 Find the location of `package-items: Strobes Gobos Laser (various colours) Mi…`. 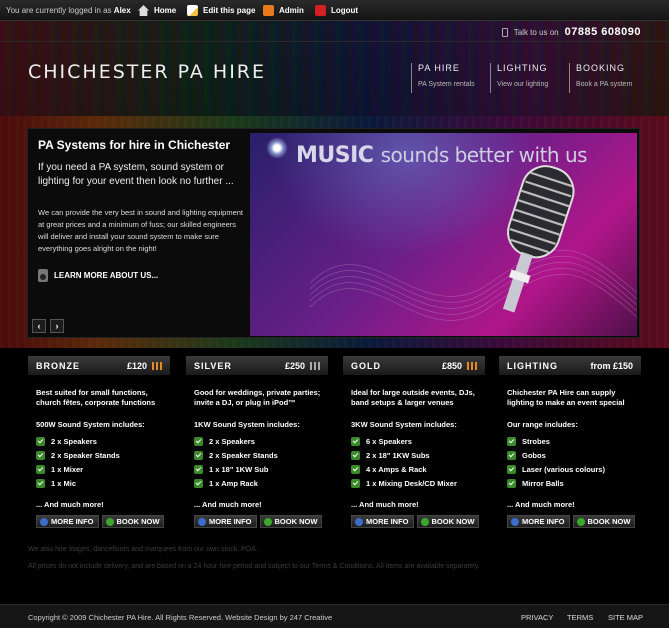

package-items: Strobes Gobos Laser (various colours) Mi… is located at coordinates (574, 462).